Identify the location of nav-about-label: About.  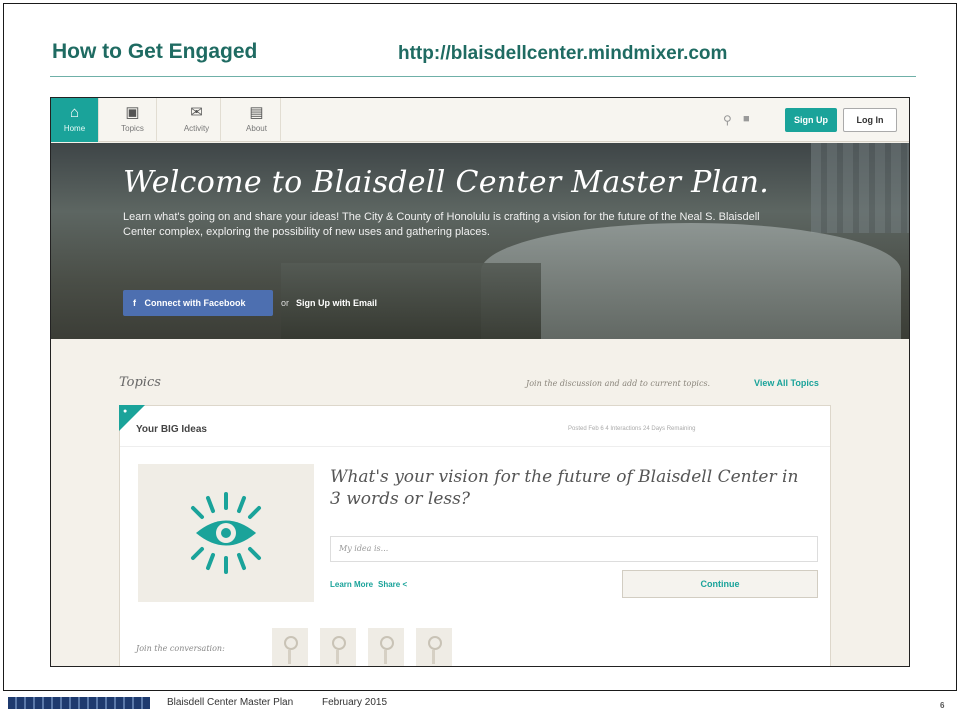
(256, 128).